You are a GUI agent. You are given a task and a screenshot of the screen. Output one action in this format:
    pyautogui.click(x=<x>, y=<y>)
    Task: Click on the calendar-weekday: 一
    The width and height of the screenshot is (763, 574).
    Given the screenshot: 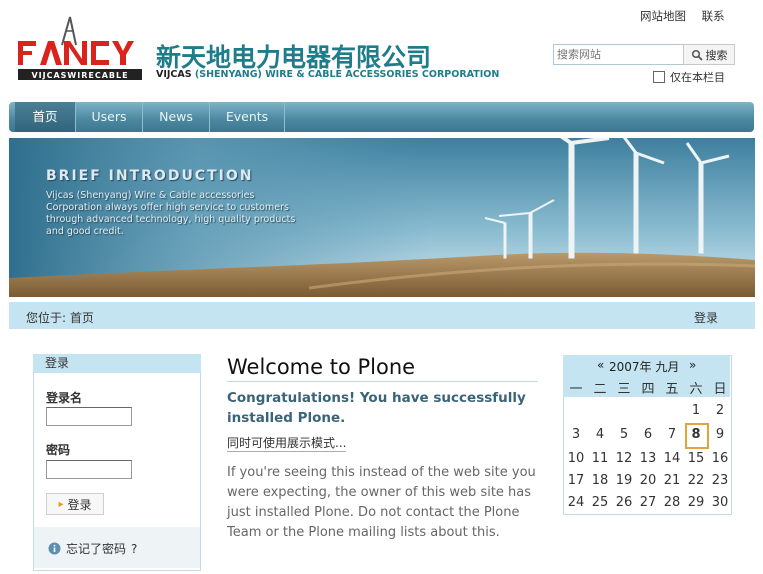 What is the action you would take?
    pyautogui.click(x=576, y=389)
    